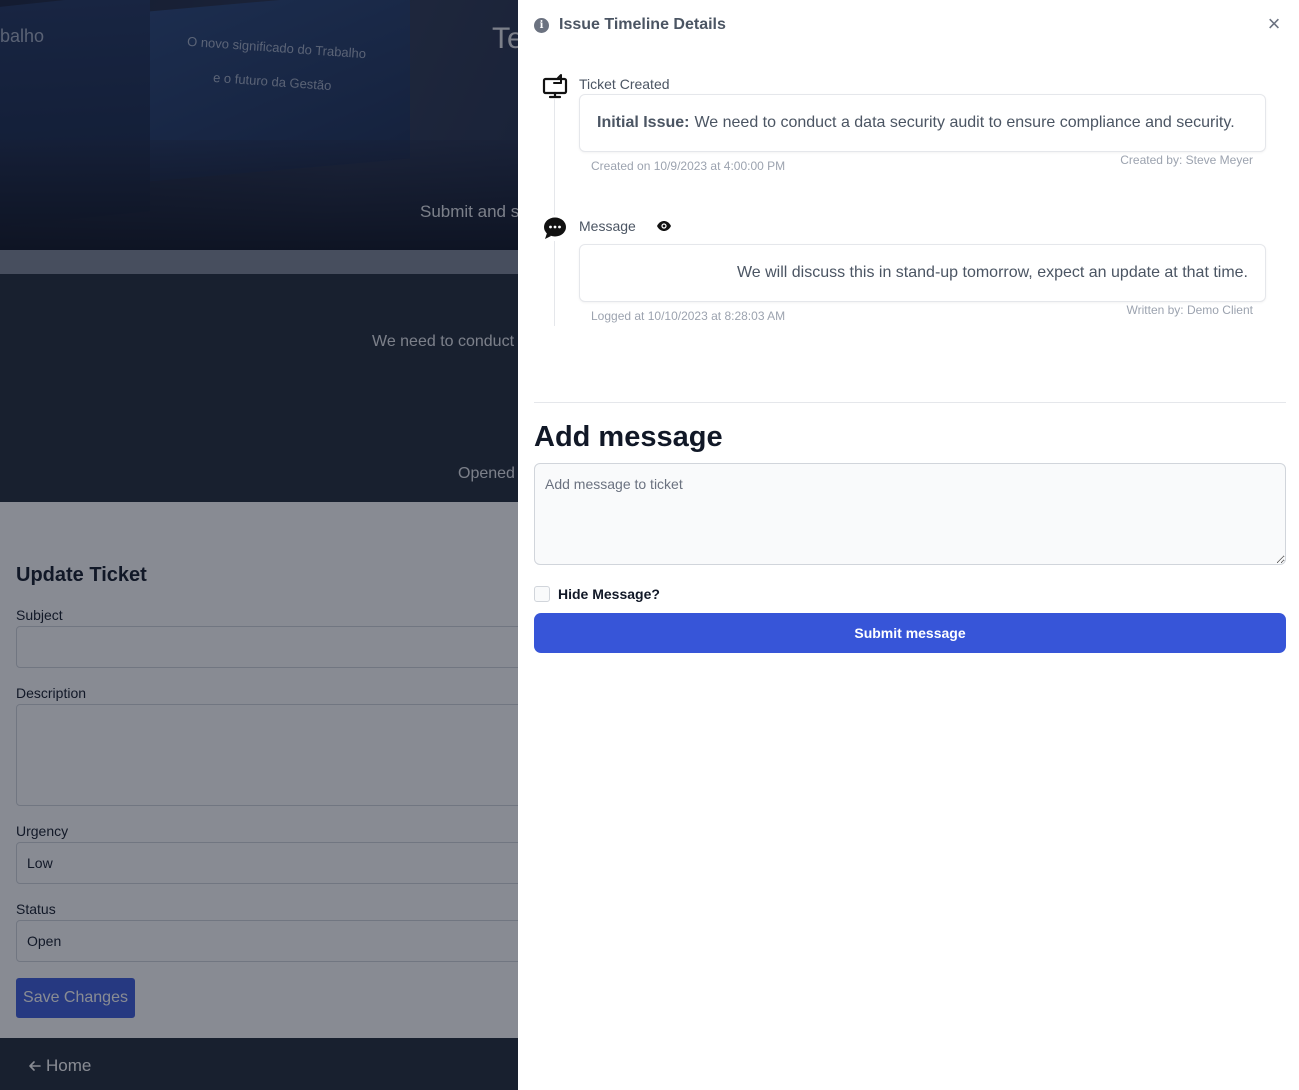 The image size is (1299, 1090). What do you see at coordinates (609, 594) in the screenshot?
I see `hide-message-label: Hide Message?` at bounding box center [609, 594].